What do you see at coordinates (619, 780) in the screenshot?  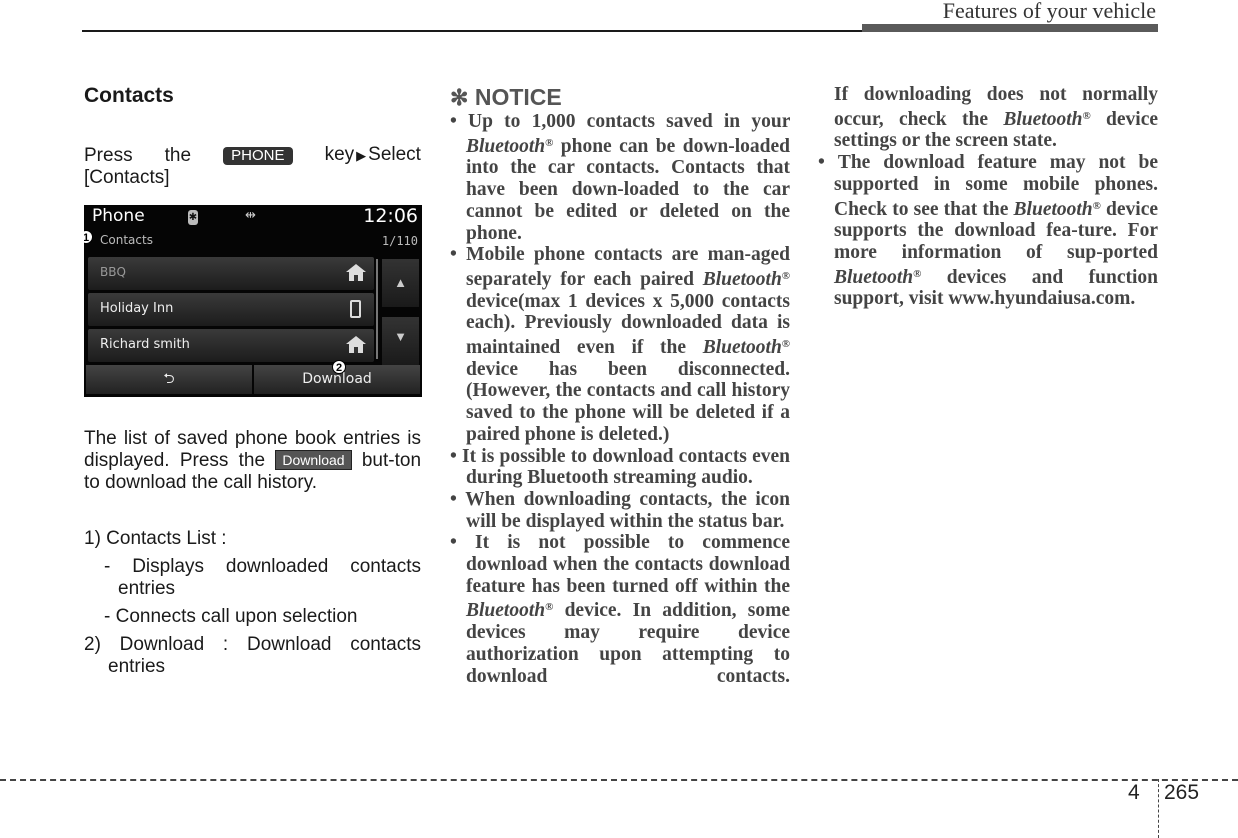 I see `footer-rule` at bounding box center [619, 780].